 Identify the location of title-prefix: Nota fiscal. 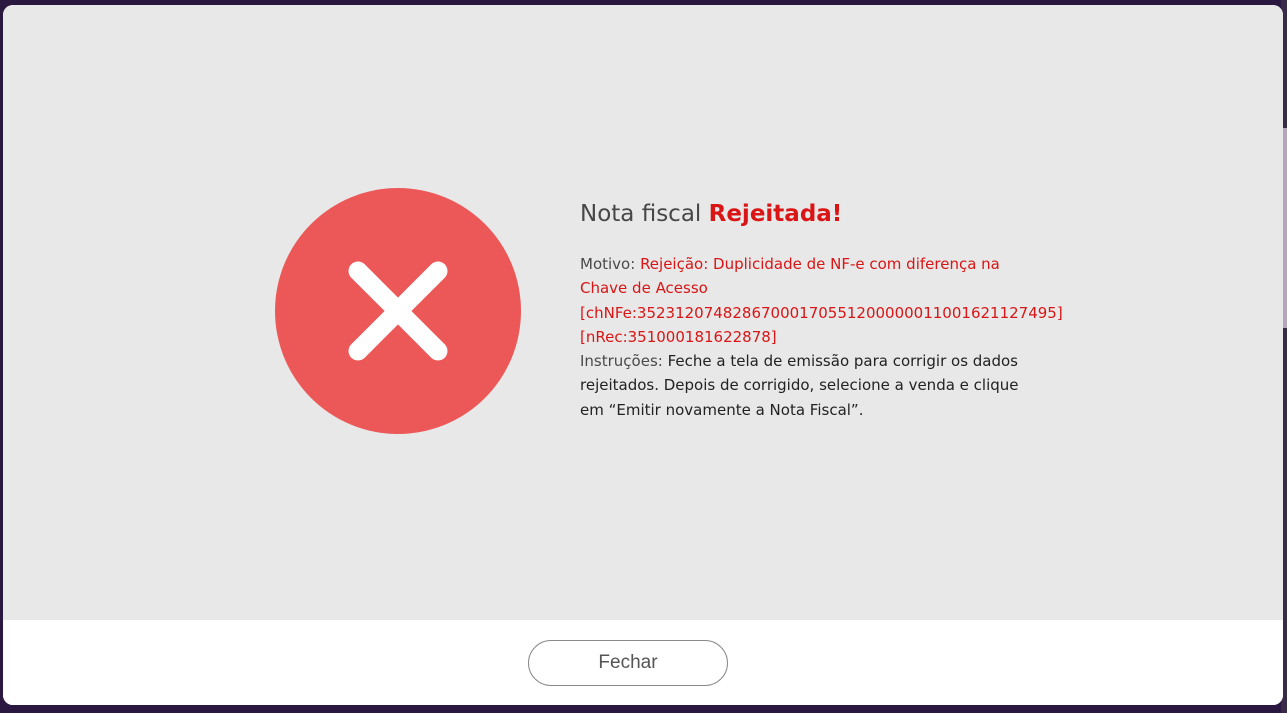
(641, 214).